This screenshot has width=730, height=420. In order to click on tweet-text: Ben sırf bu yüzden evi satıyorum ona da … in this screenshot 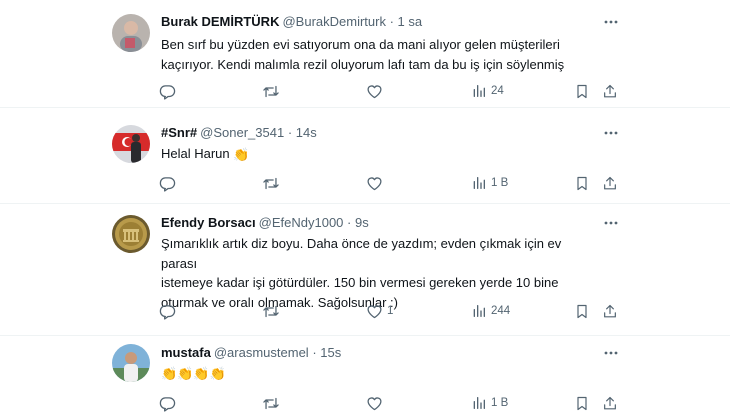, I will do `click(381, 54)`.